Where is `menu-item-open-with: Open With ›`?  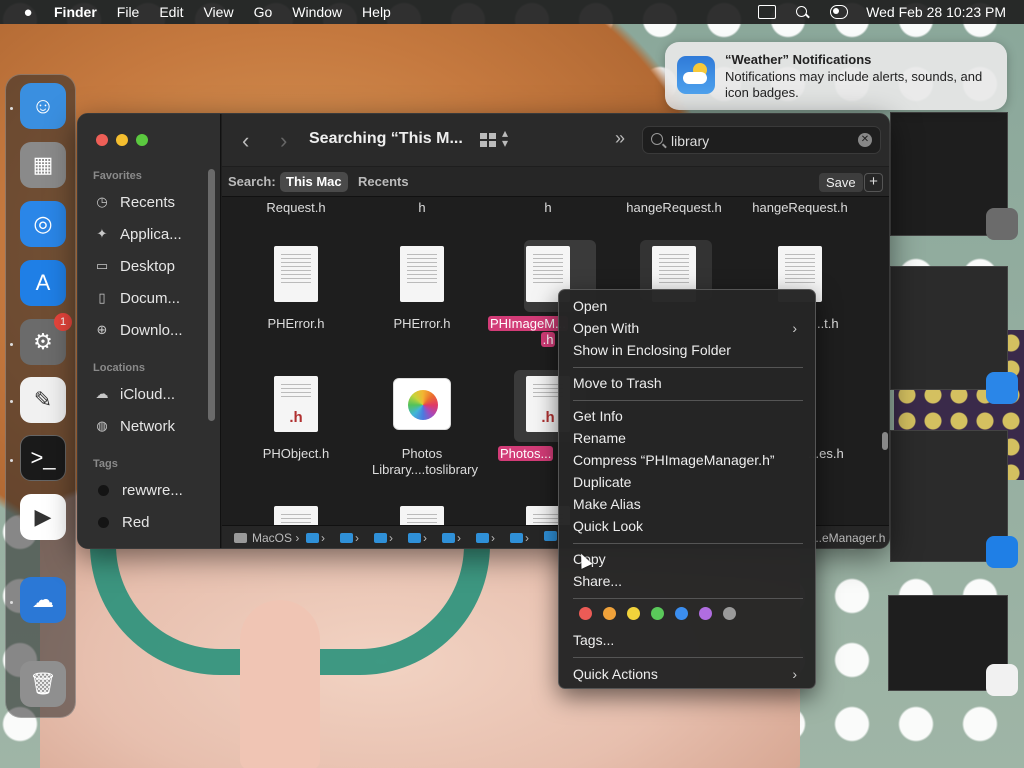
menu-item-open-with: Open With › is located at coordinates (688, 328).